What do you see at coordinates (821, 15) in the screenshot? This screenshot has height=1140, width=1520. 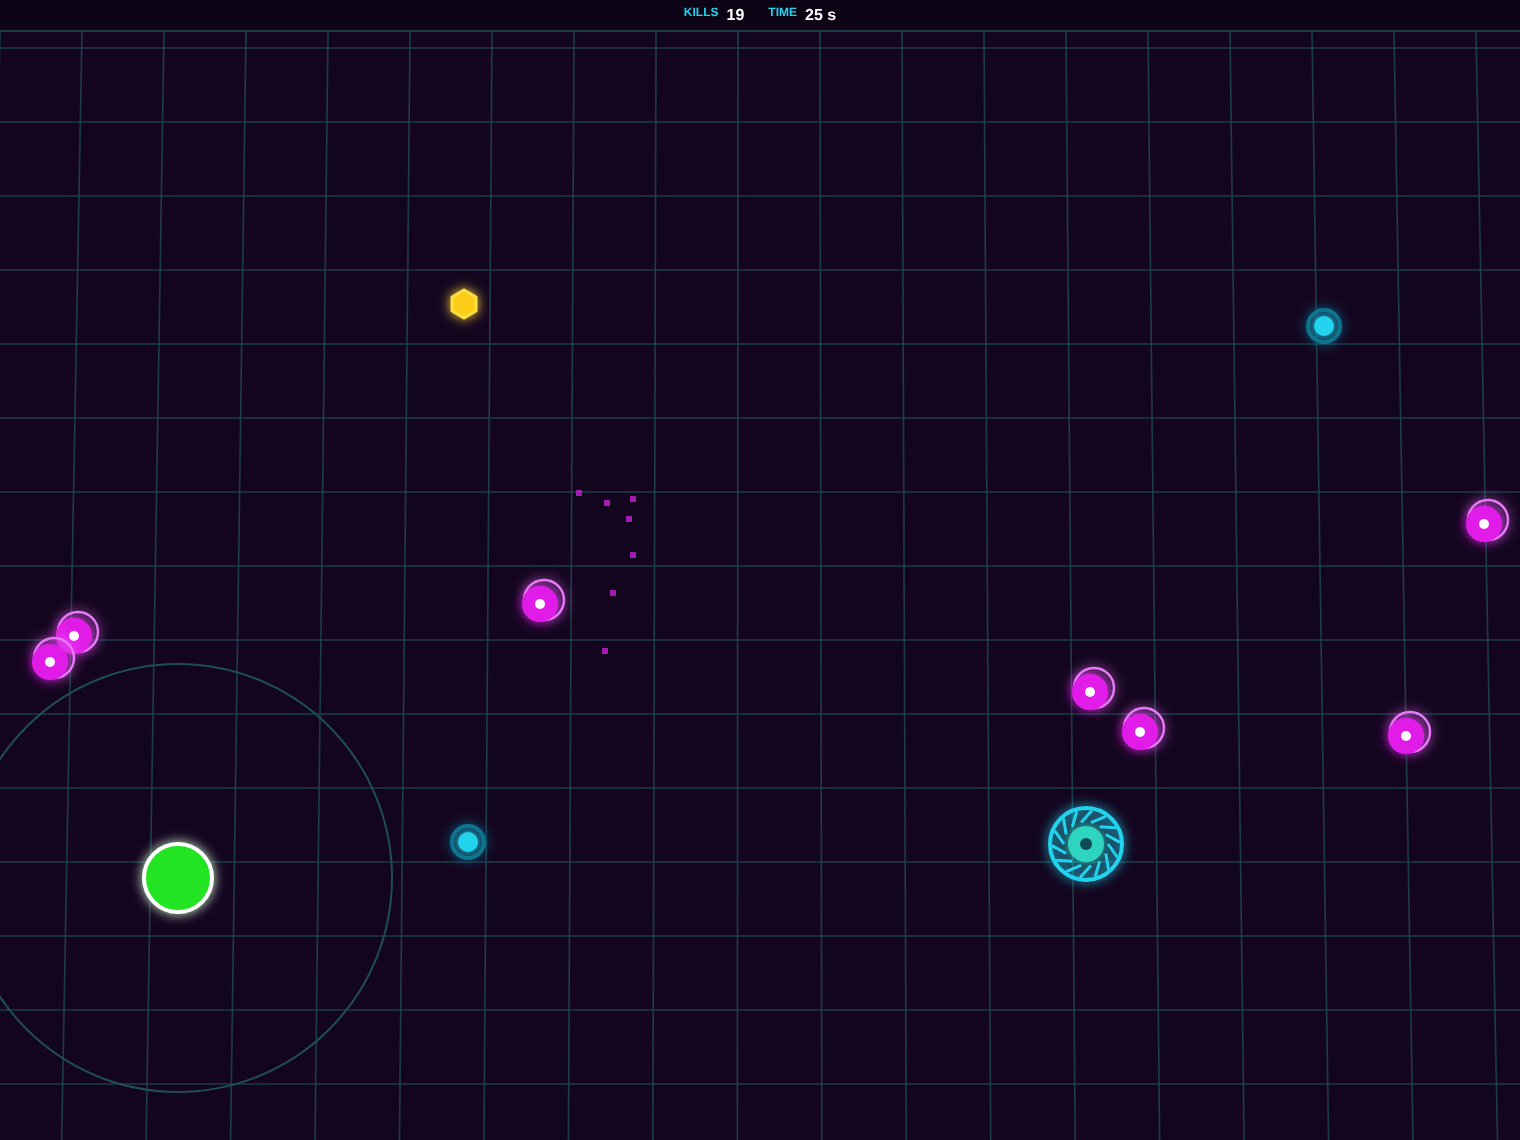 I see `hud-value: 25 s` at bounding box center [821, 15].